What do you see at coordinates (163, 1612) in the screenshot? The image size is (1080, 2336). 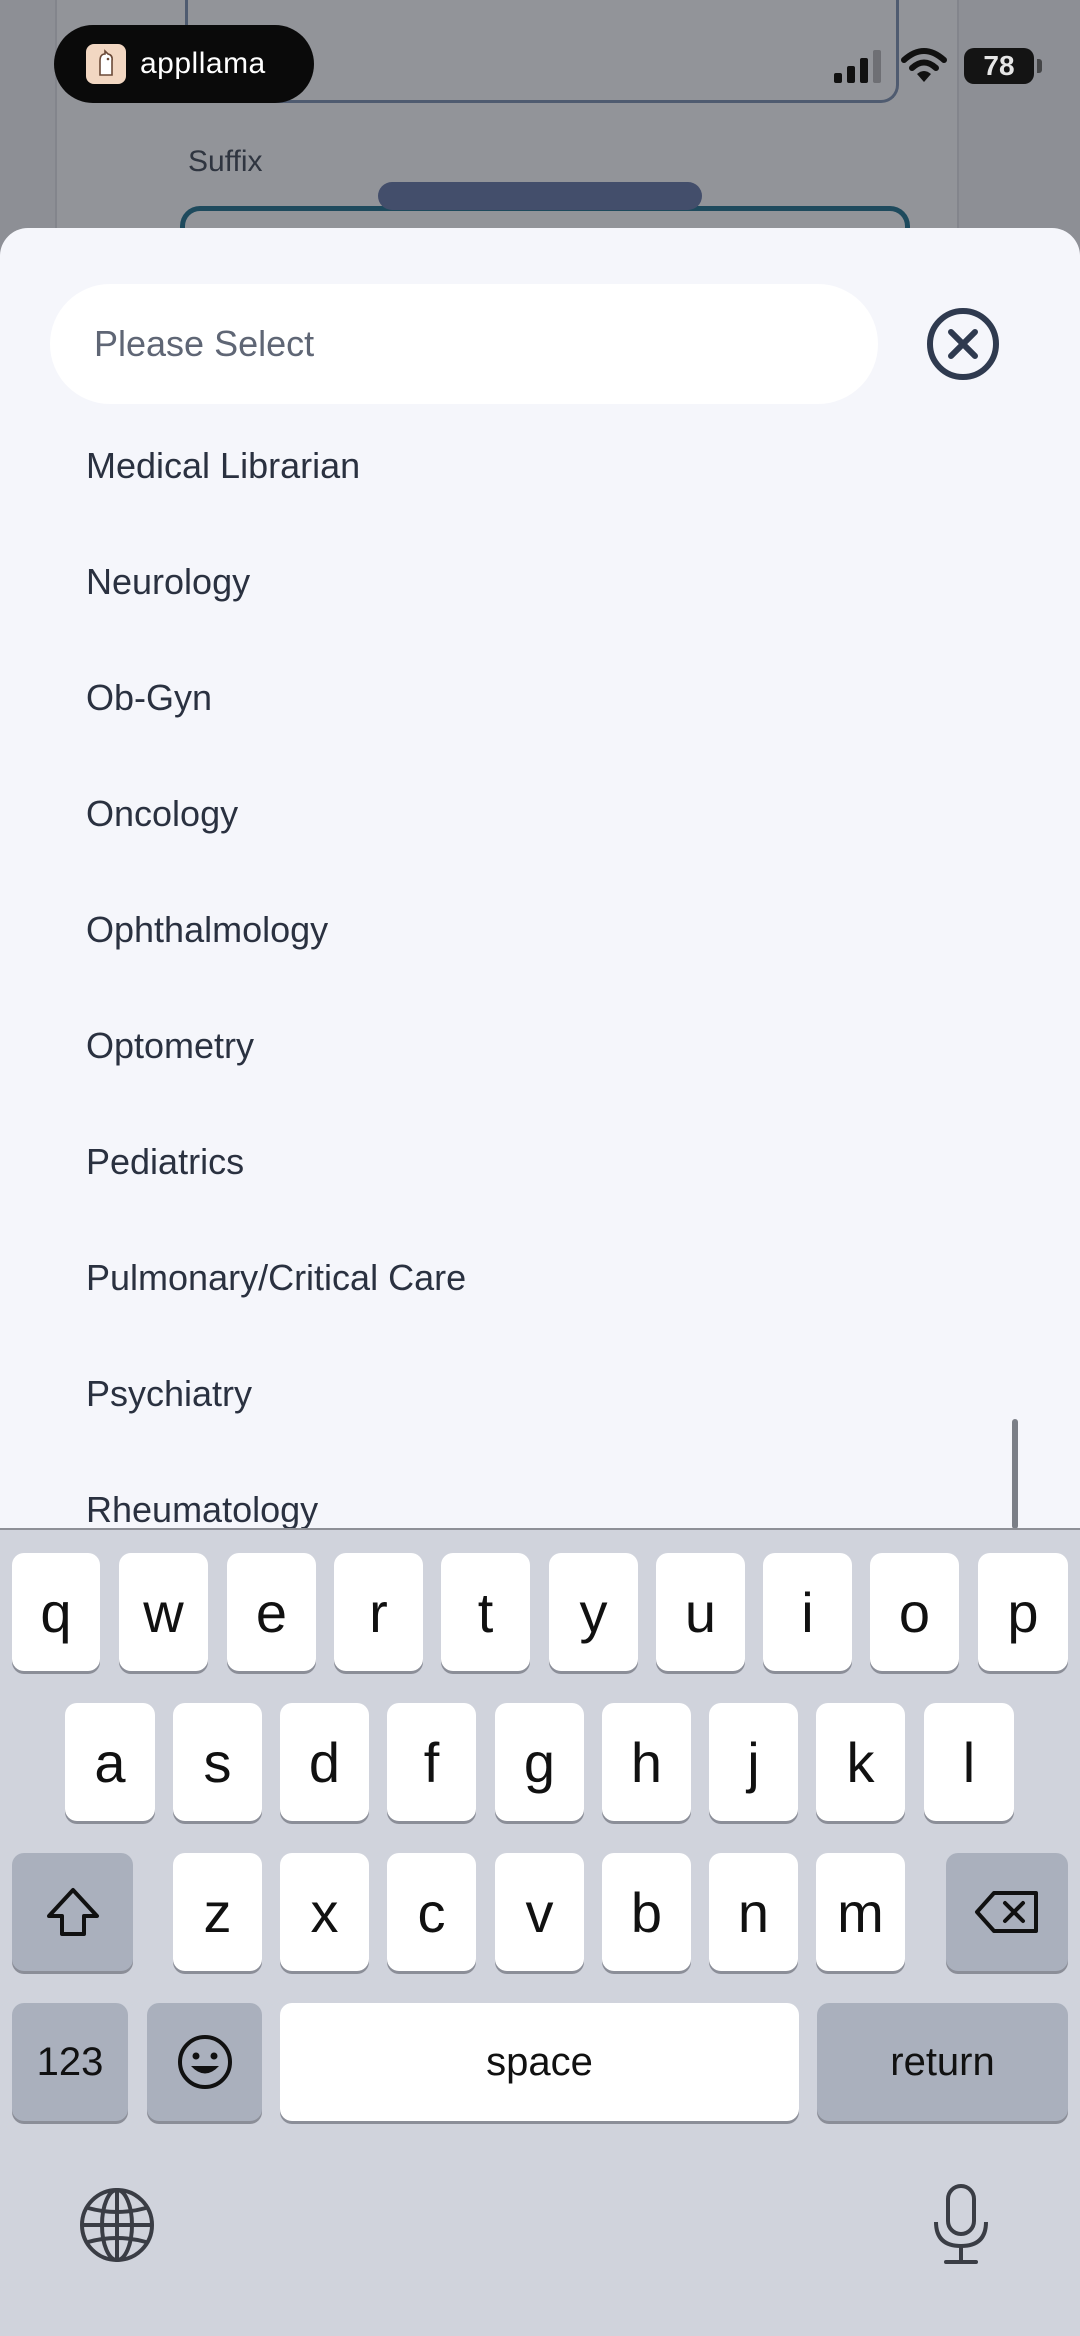 I see `key-w: w` at bounding box center [163, 1612].